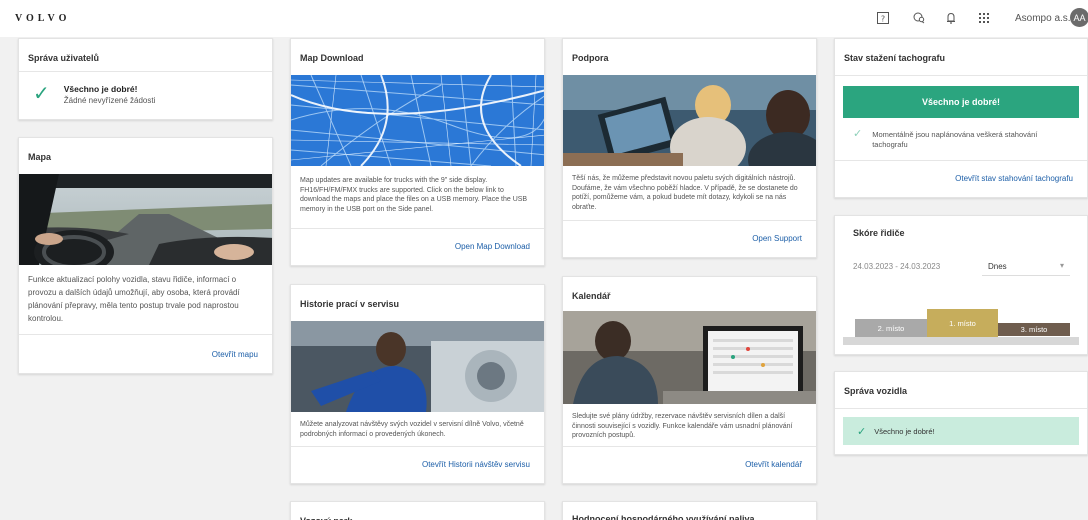 The width and height of the screenshot is (1088, 520). Describe the element at coordinates (235, 354) in the screenshot. I see `open-map-link: Otevřít mapu` at that location.